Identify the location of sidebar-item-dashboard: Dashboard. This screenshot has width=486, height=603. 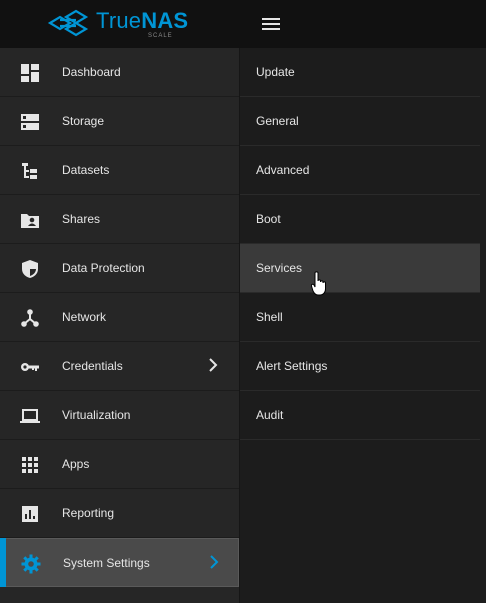
(119, 72).